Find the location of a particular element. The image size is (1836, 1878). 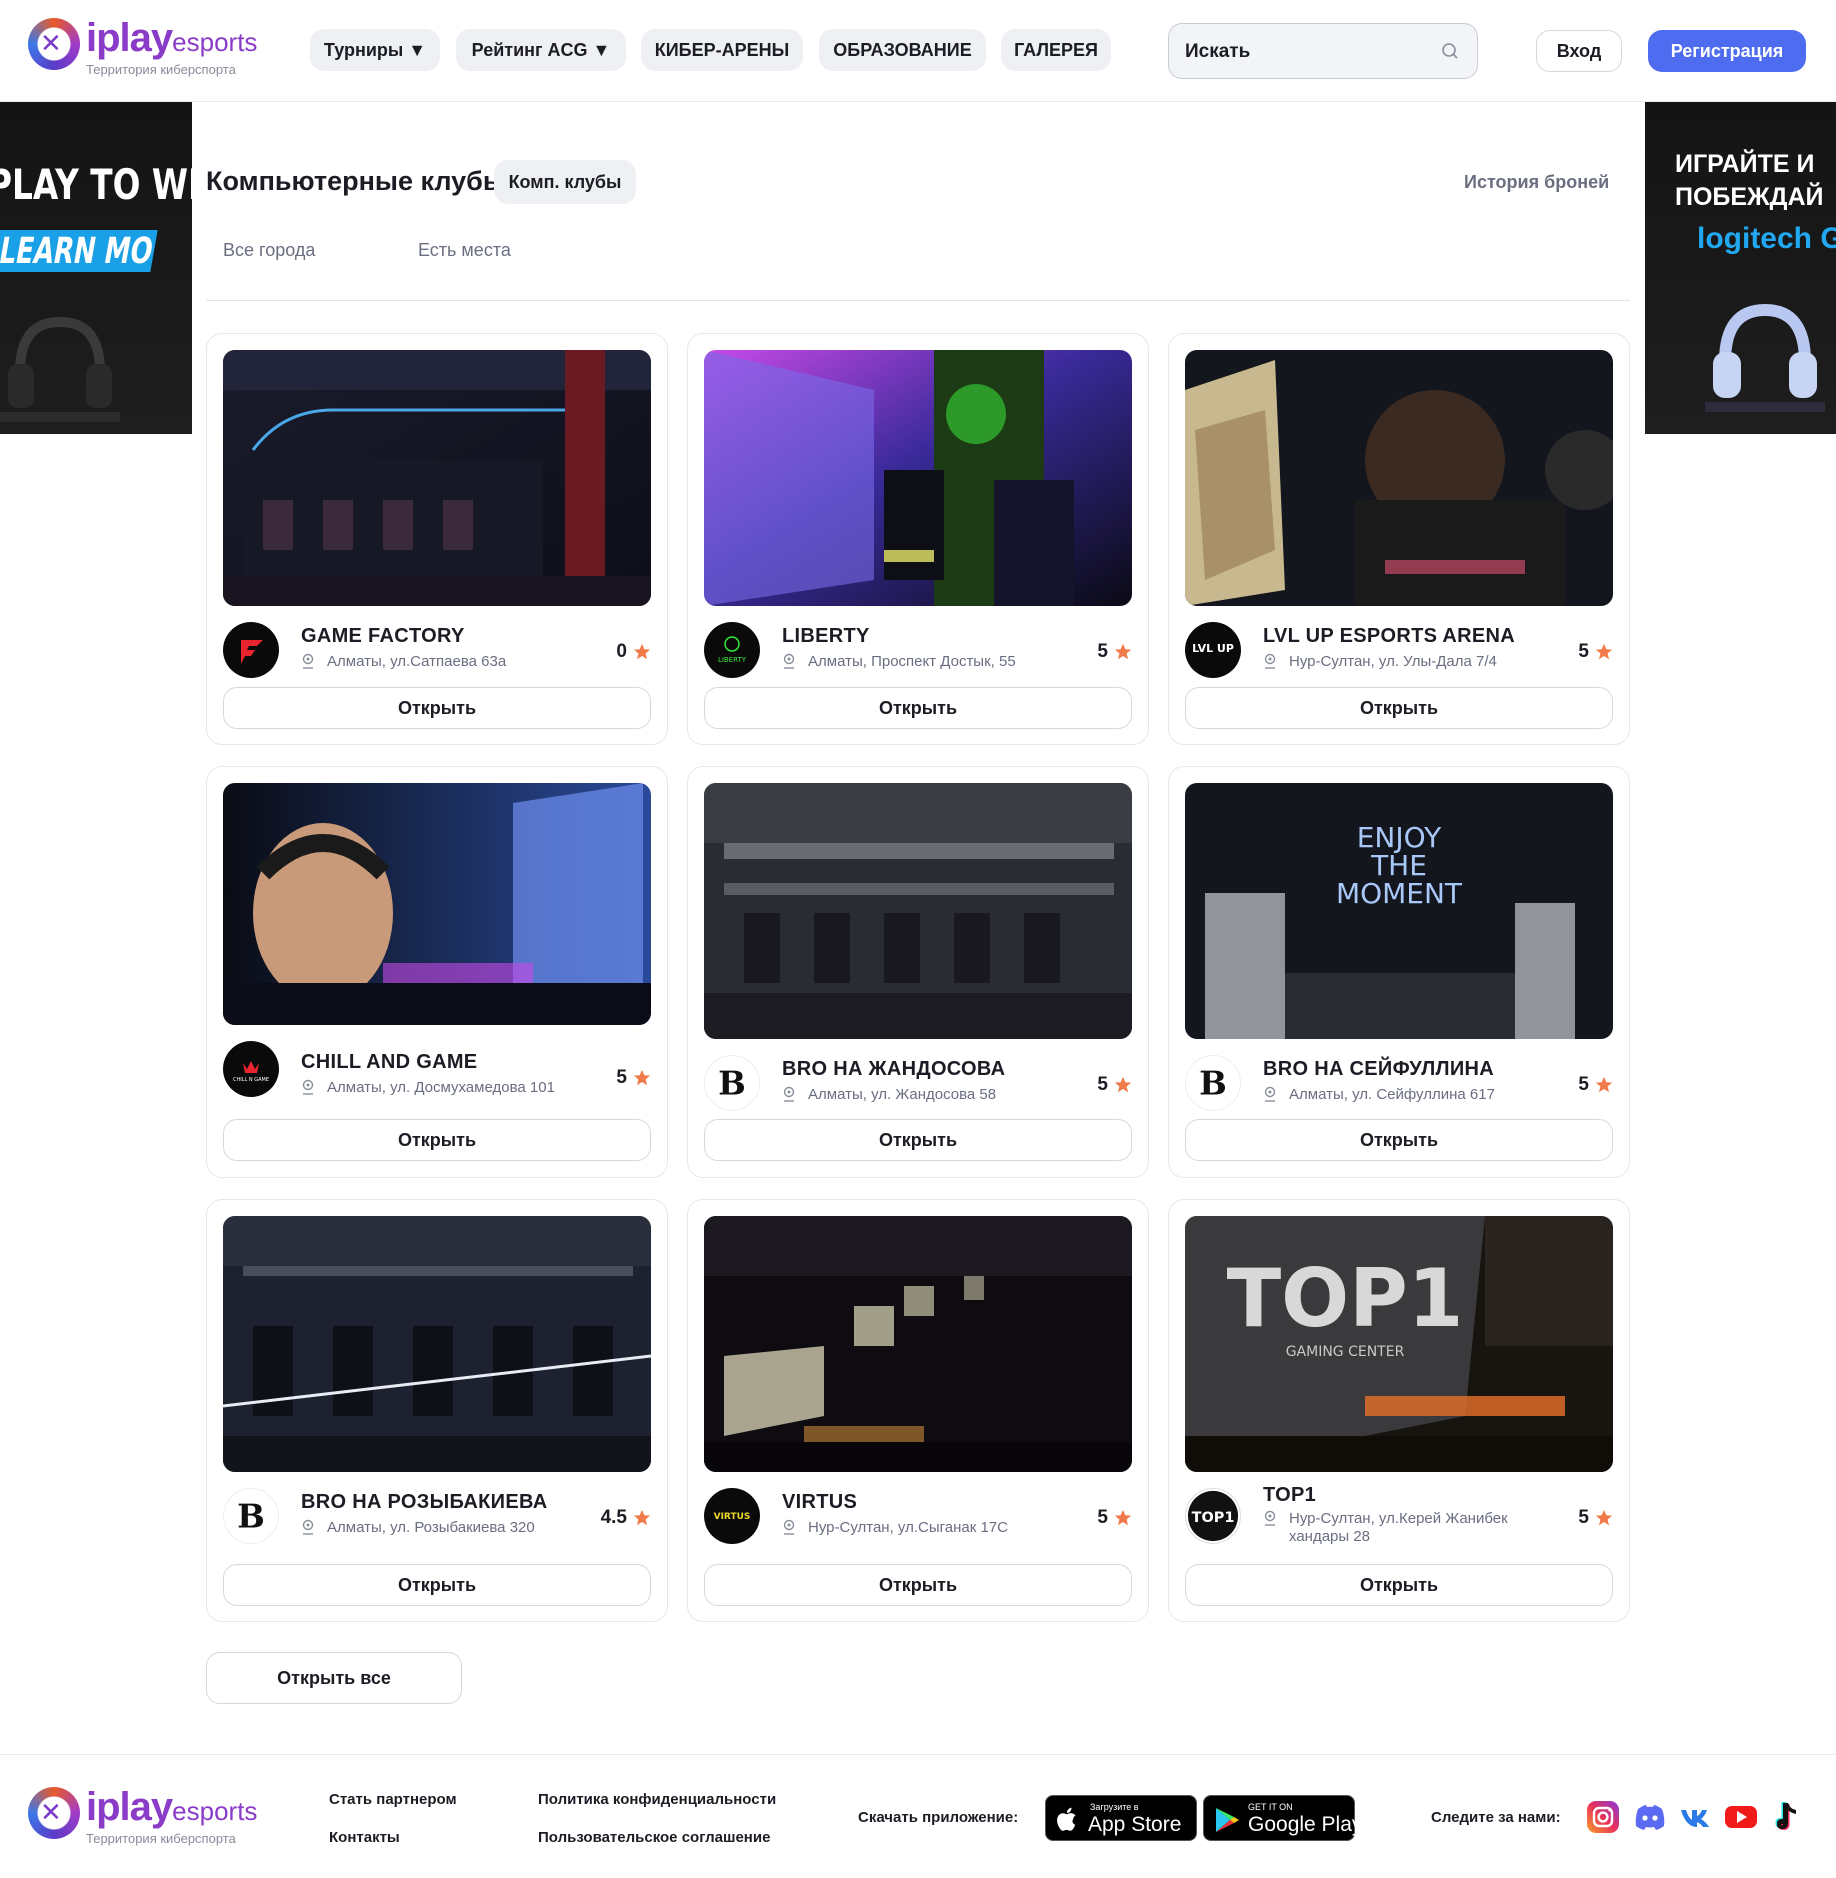

club-logo: TOP1 is located at coordinates (1213, 1516).